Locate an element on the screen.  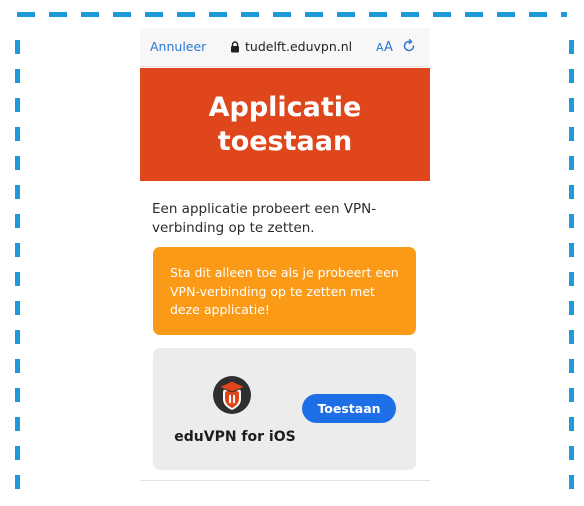
dashed-frame-left is located at coordinates (17, 268).